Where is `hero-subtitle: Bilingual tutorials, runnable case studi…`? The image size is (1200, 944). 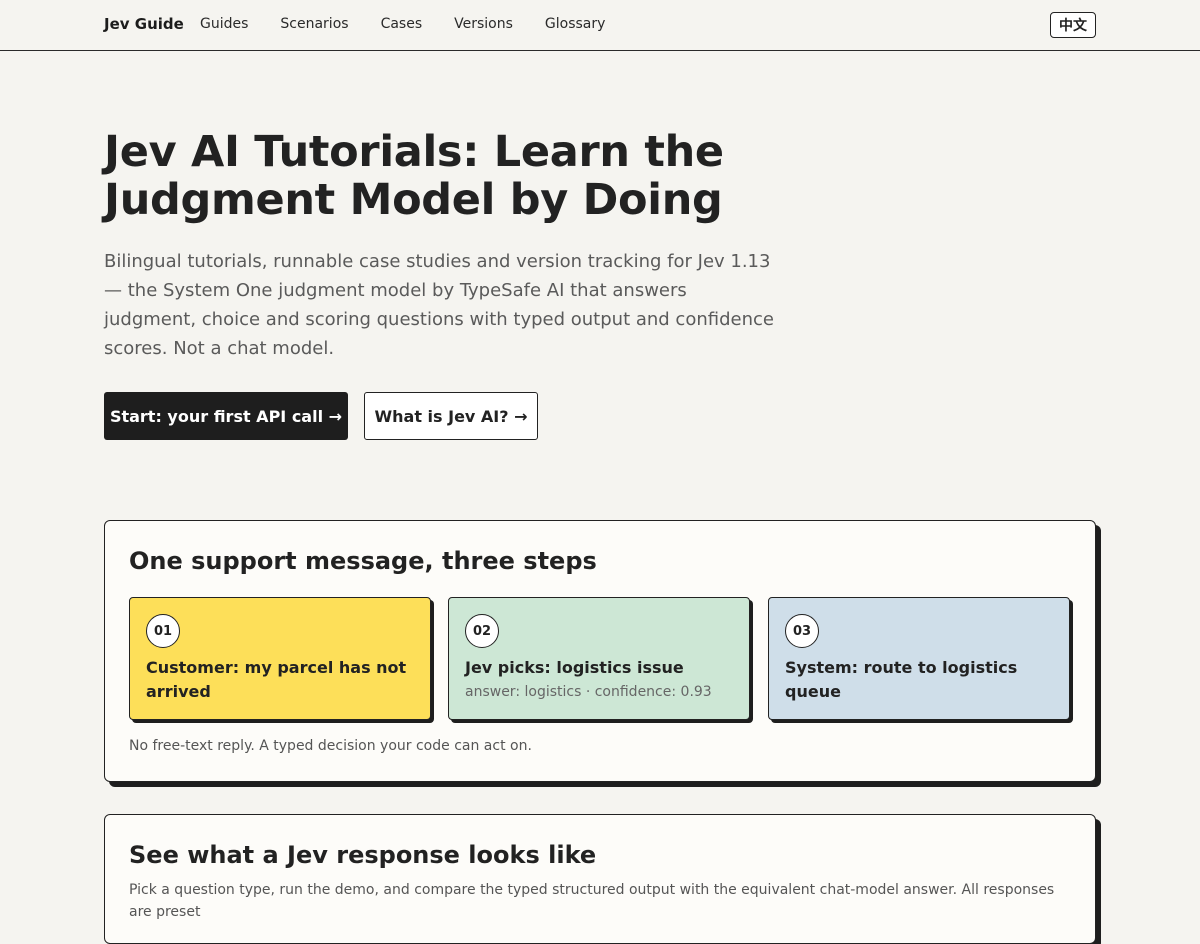
hero-subtitle: Bilingual tutorials, runnable case studi… is located at coordinates (439, 305).